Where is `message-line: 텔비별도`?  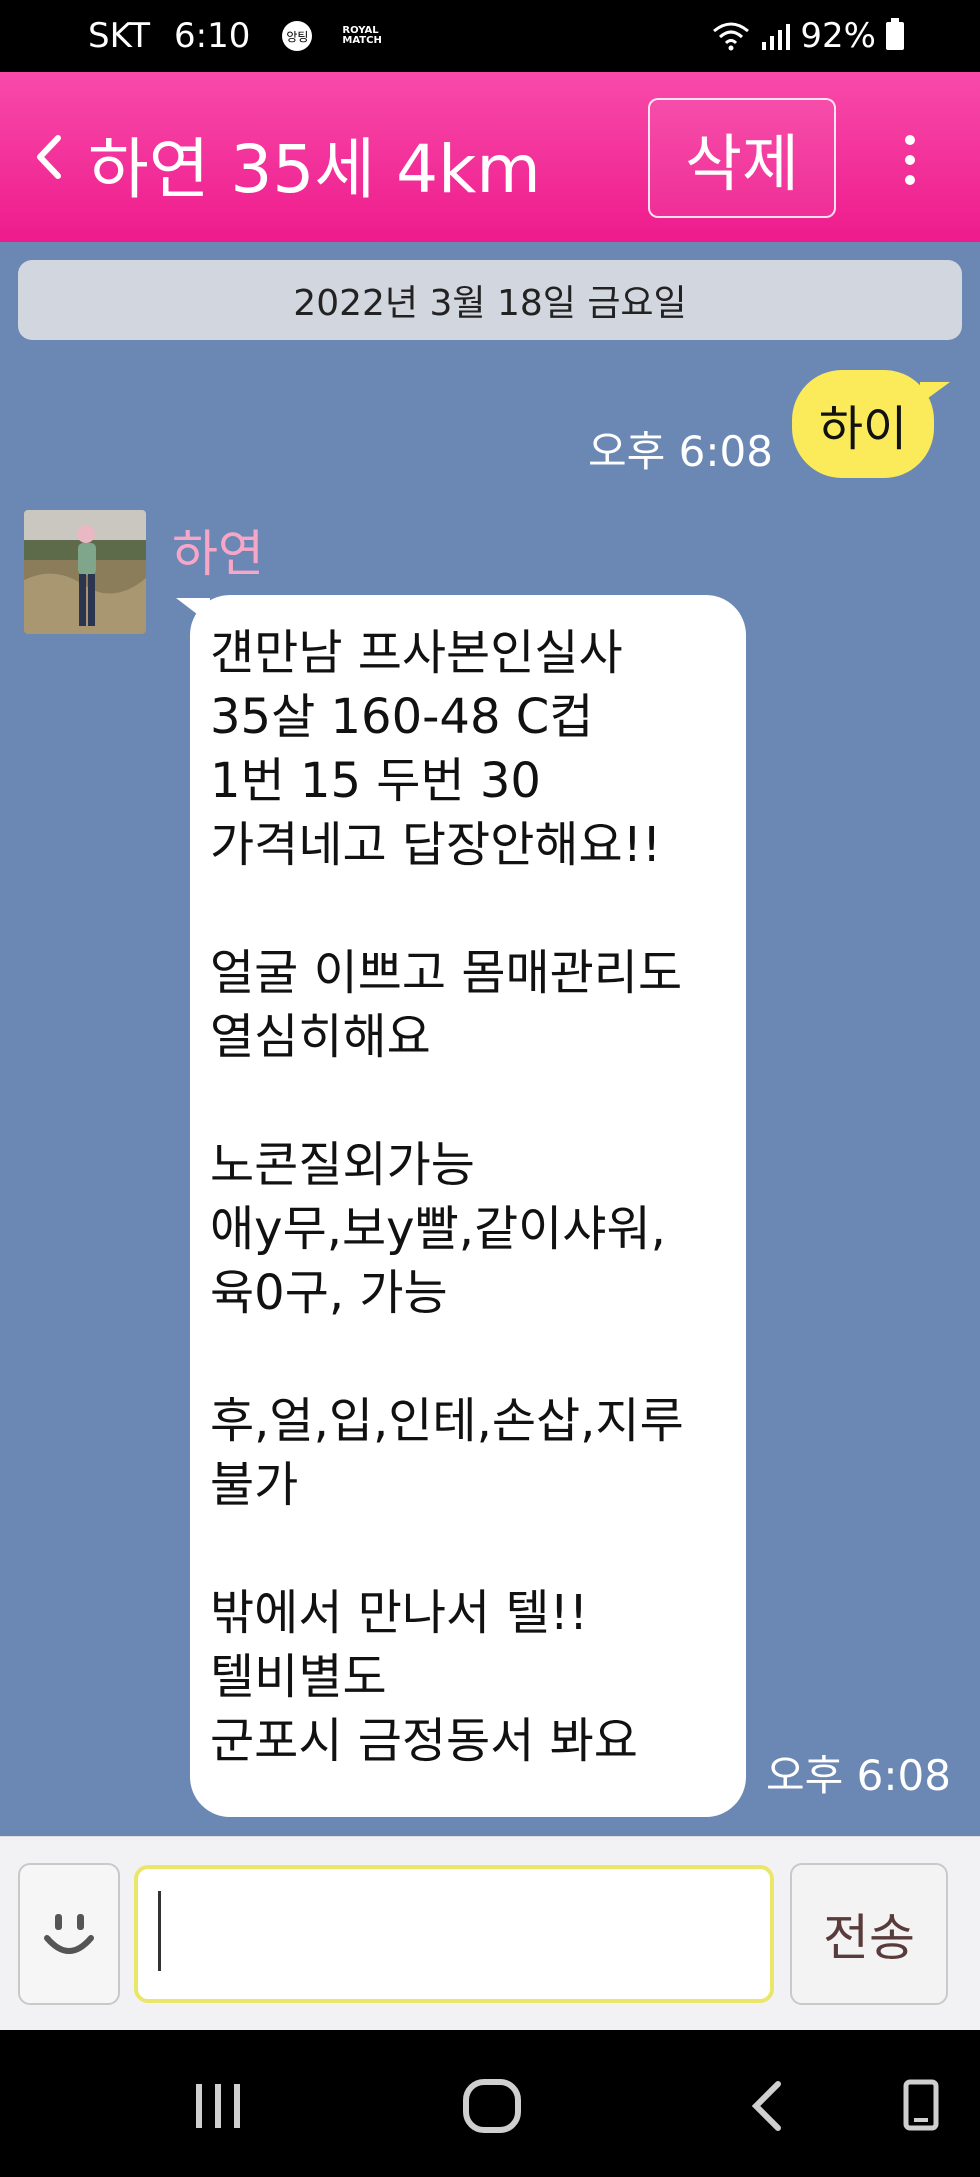 message-line: 텔비별도 is located at coordinates (298, 1677).